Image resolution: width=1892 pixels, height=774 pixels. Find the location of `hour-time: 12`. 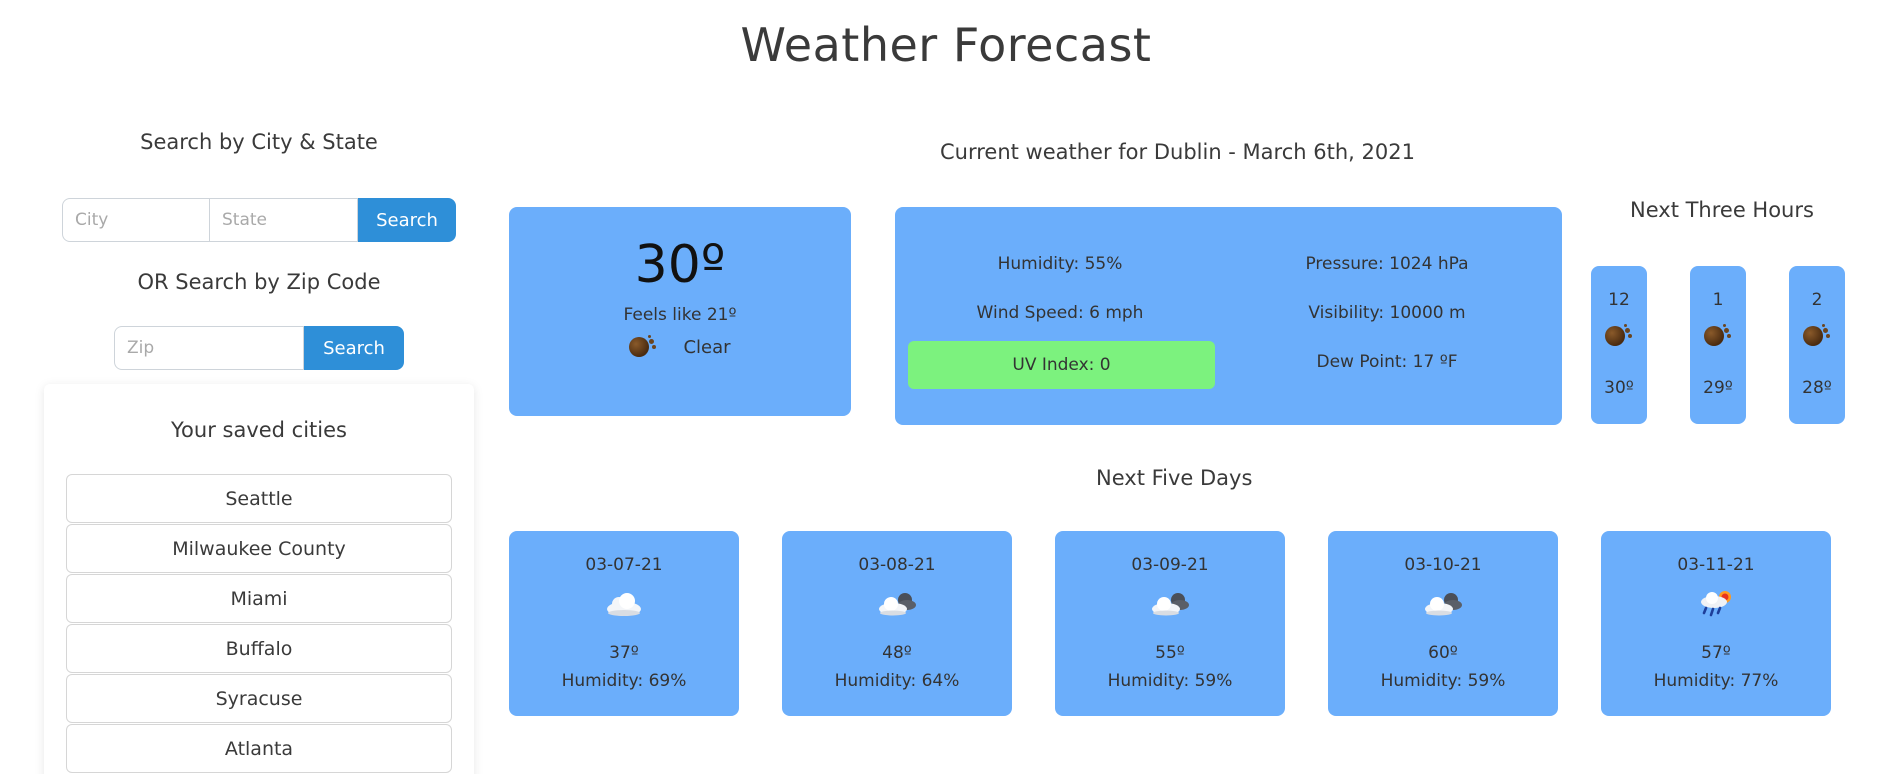

hour-time: 12 is located at coordinates (1619, 300).